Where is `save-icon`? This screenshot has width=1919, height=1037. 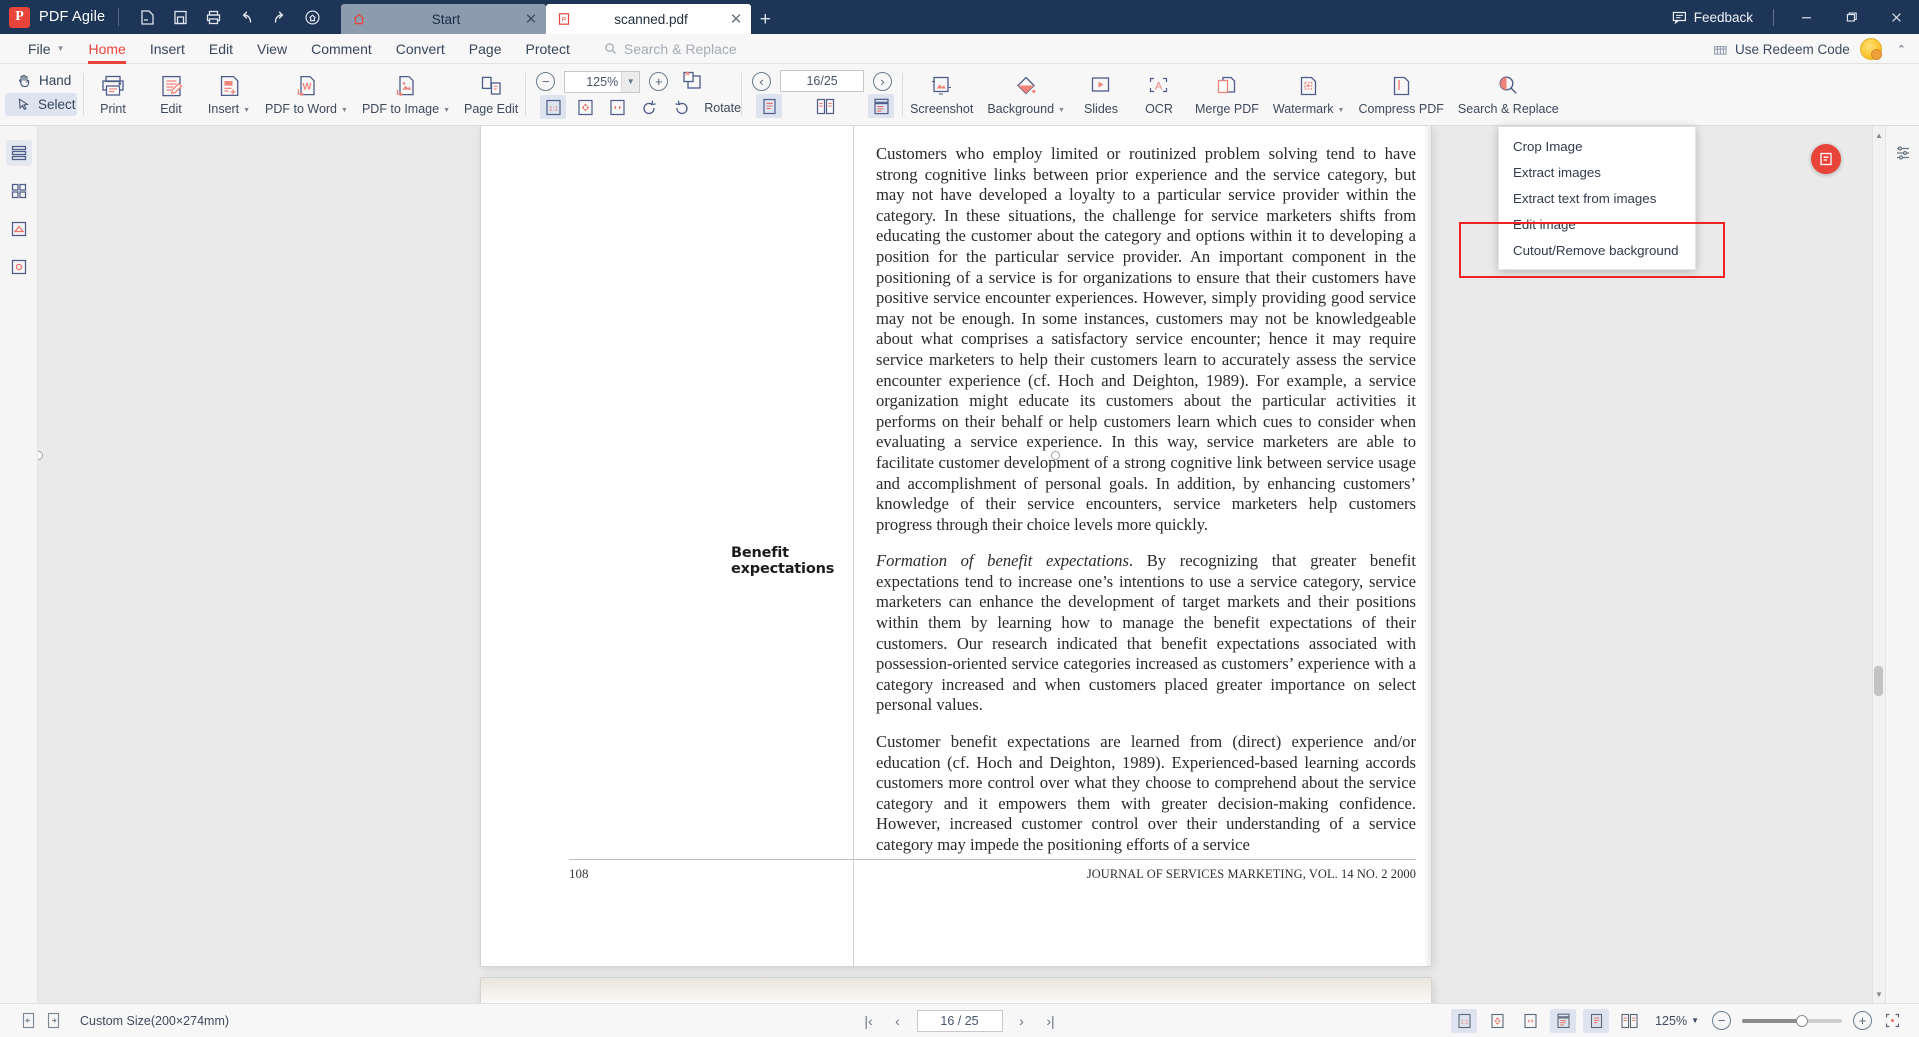 save-icon is located at coordinates (180, 17).